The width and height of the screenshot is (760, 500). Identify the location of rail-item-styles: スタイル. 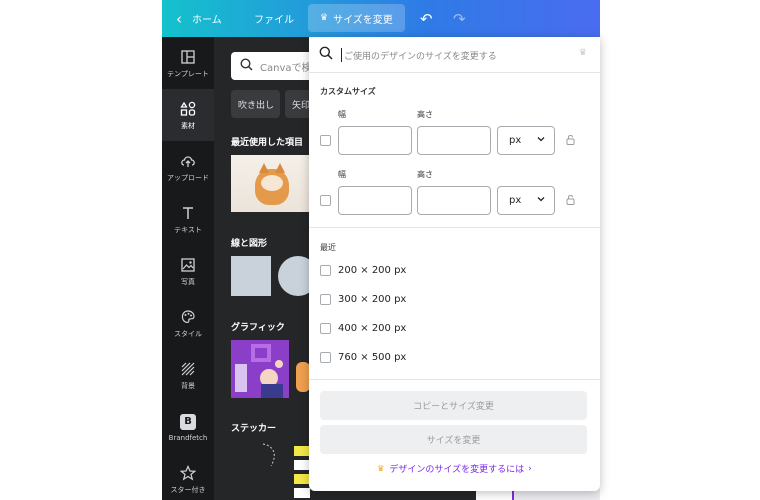
(188, 323).